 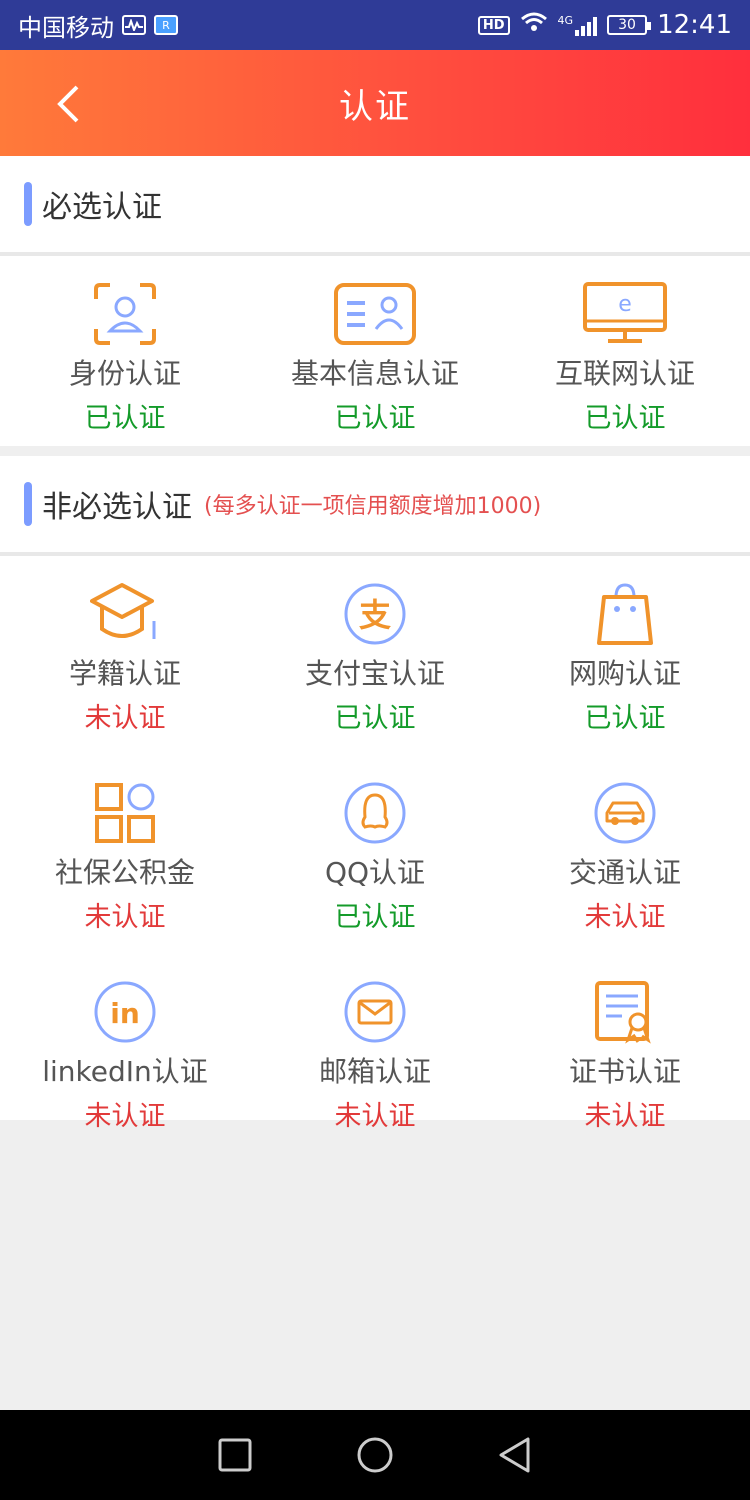 I want to click on signal-icon: 4G, so click(x=578, y=25).